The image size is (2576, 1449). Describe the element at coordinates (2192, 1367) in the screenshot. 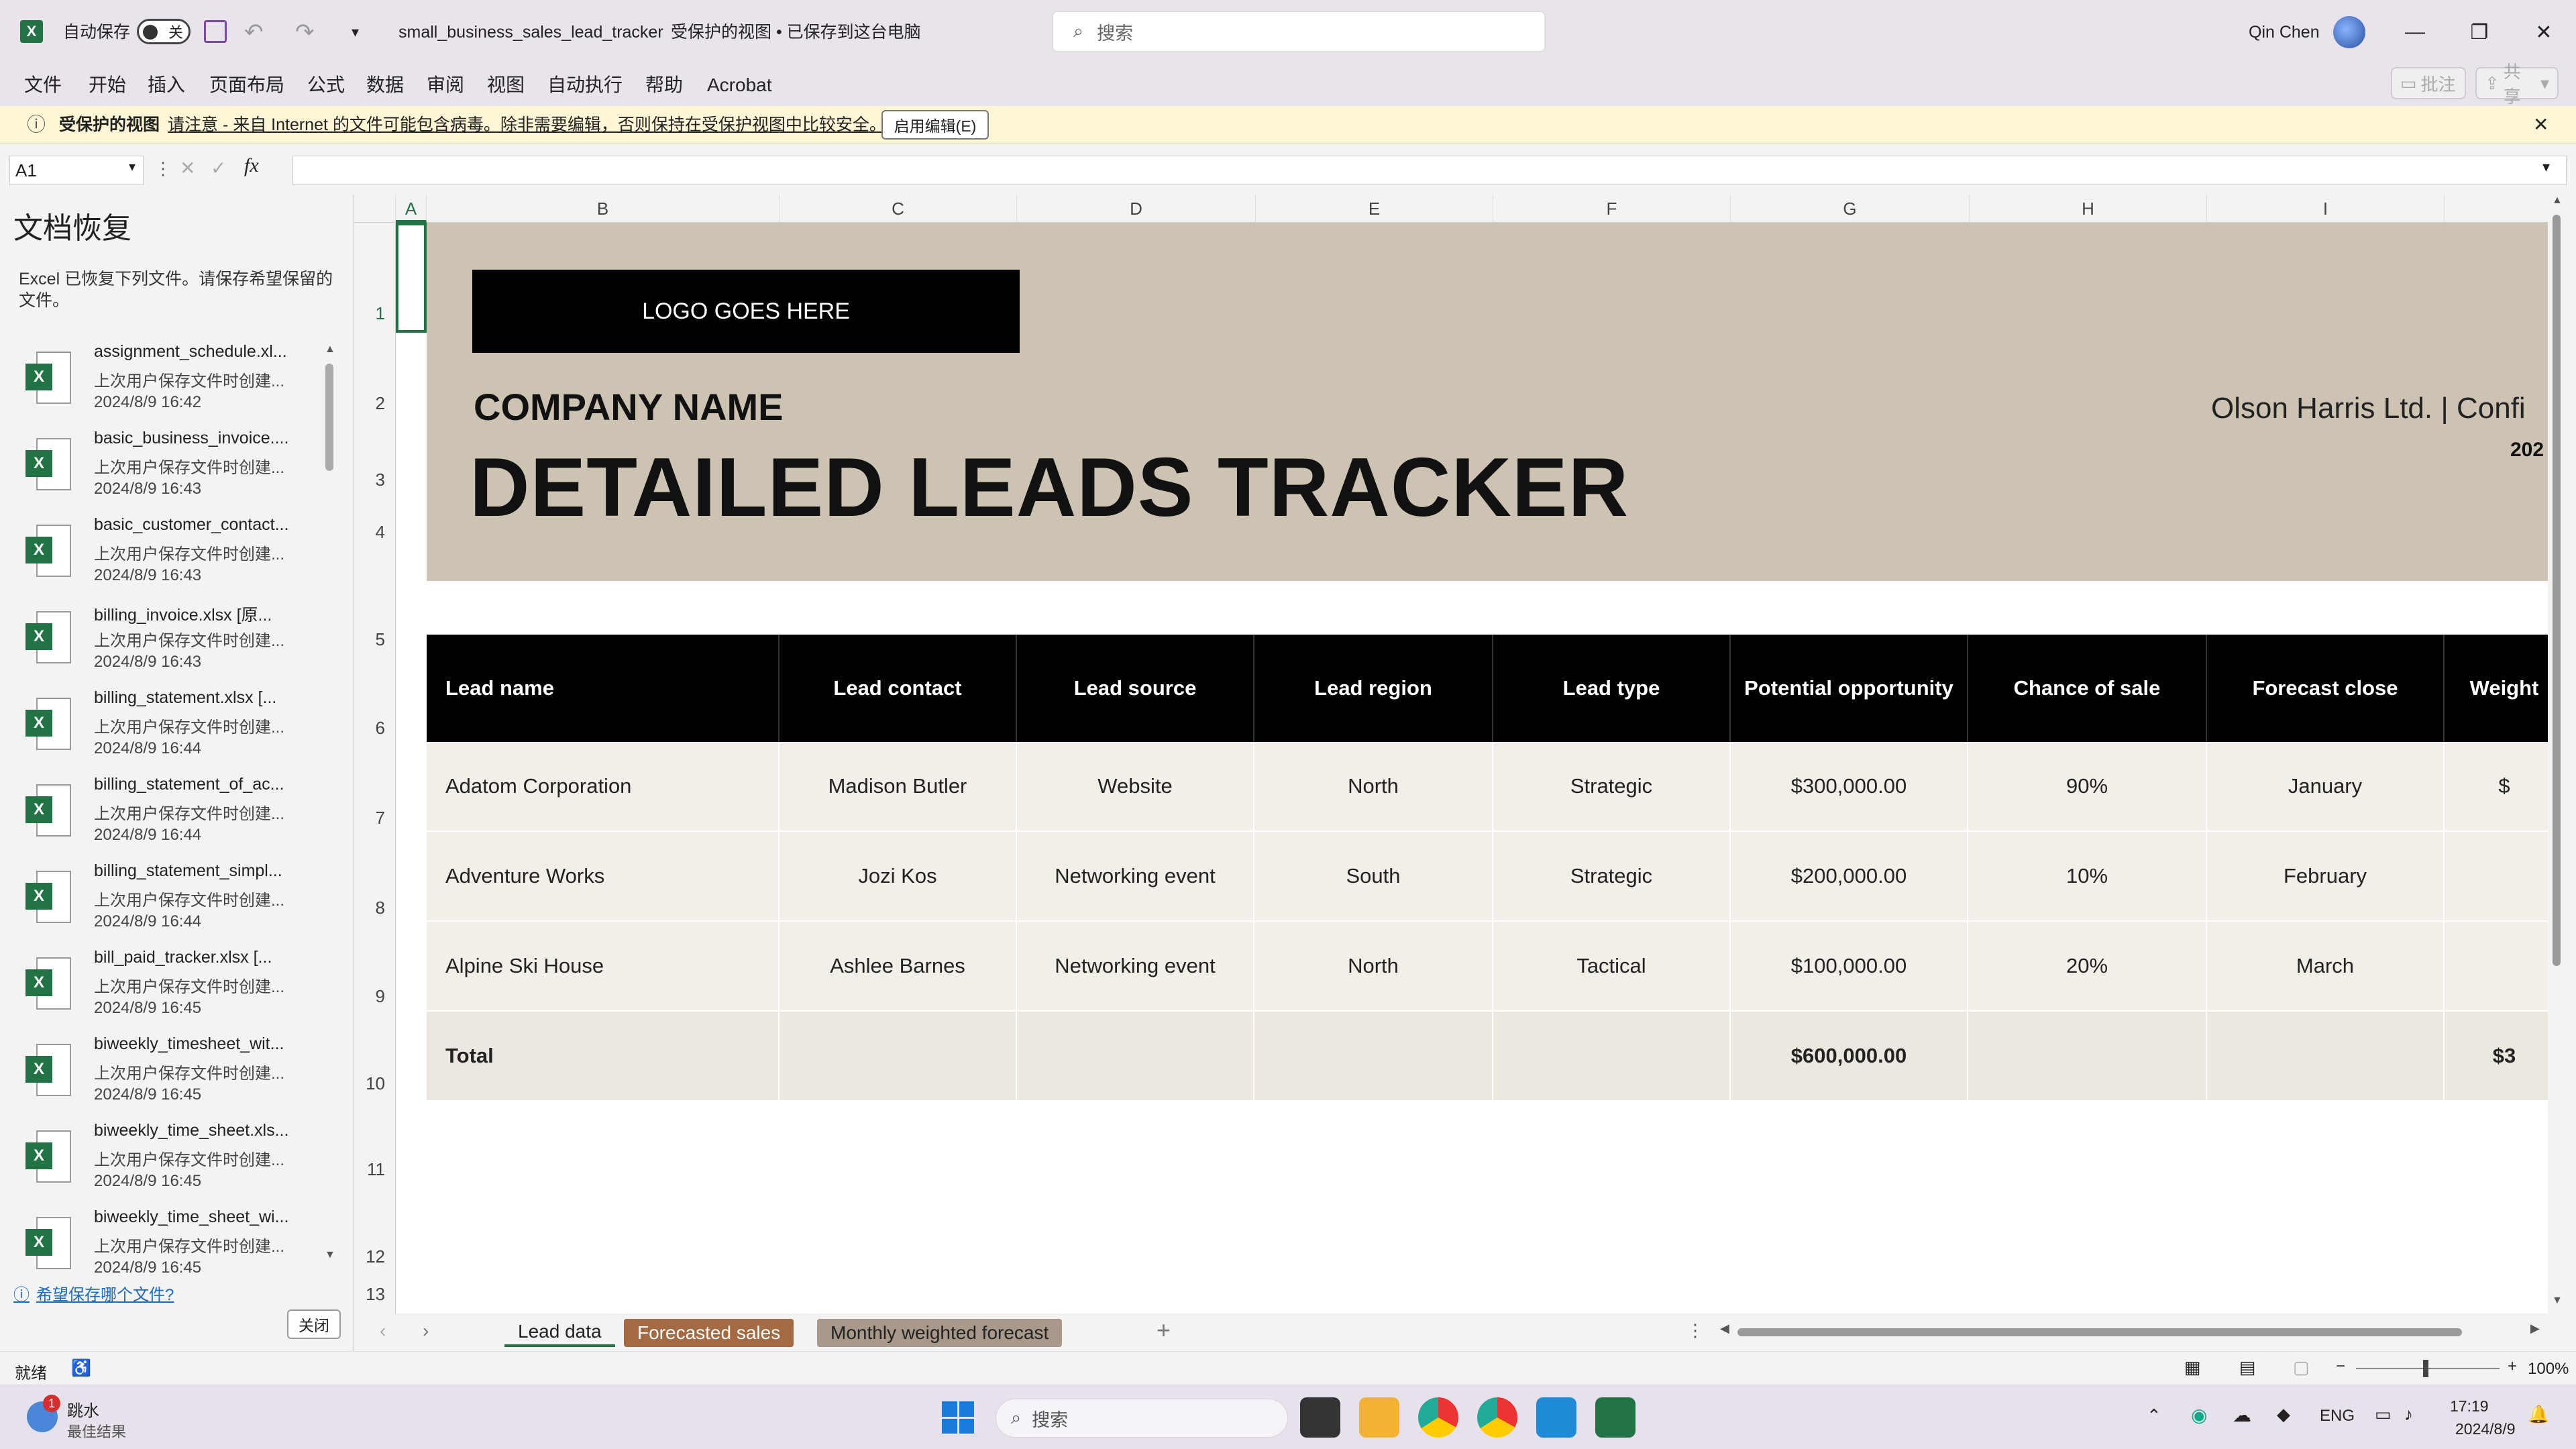

I see `normal-view-icon: ▦` at that location.